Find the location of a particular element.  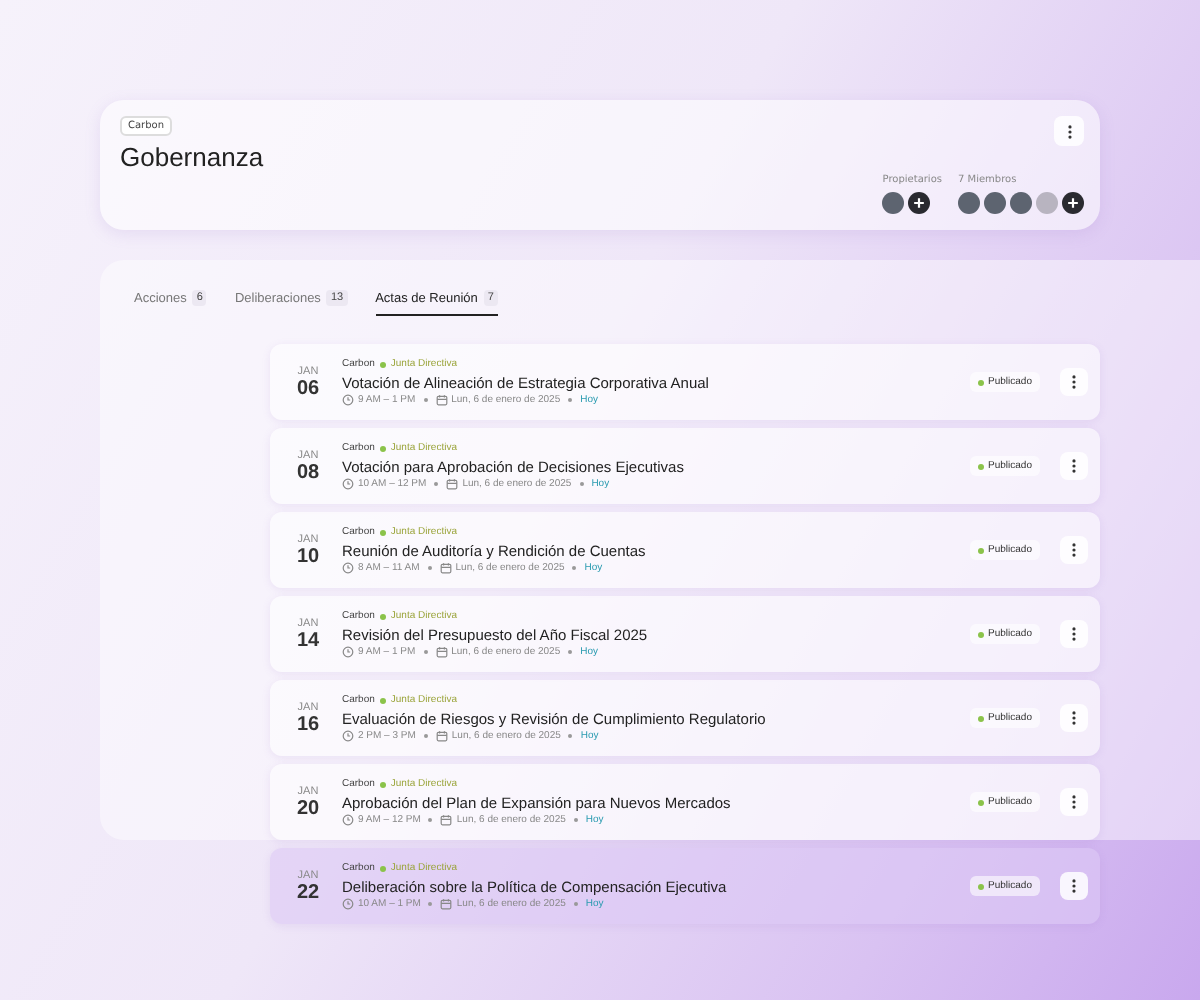

day-number: 20 is located at coordinates (308, 808).